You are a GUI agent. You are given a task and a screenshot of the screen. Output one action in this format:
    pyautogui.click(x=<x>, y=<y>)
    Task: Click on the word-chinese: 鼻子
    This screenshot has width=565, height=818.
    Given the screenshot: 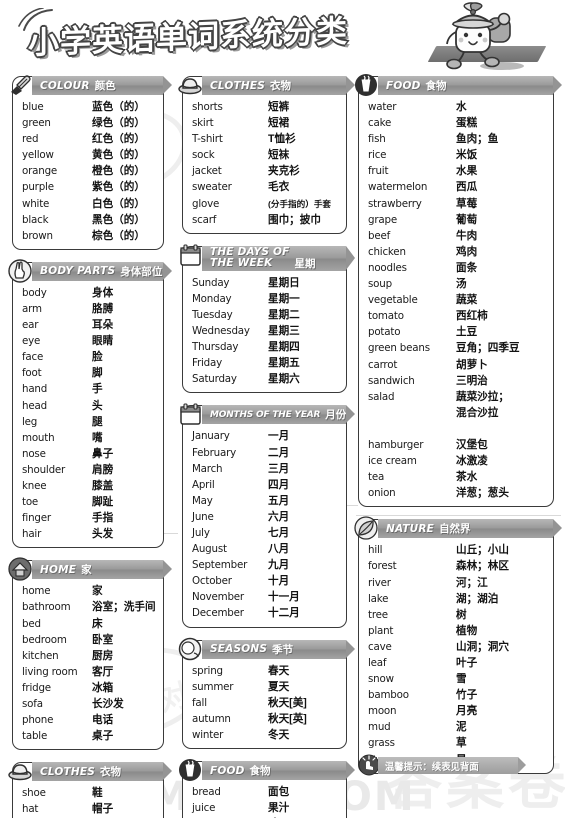 What is the action you would take?
    pyautogui.click(x=103, y=453)
    